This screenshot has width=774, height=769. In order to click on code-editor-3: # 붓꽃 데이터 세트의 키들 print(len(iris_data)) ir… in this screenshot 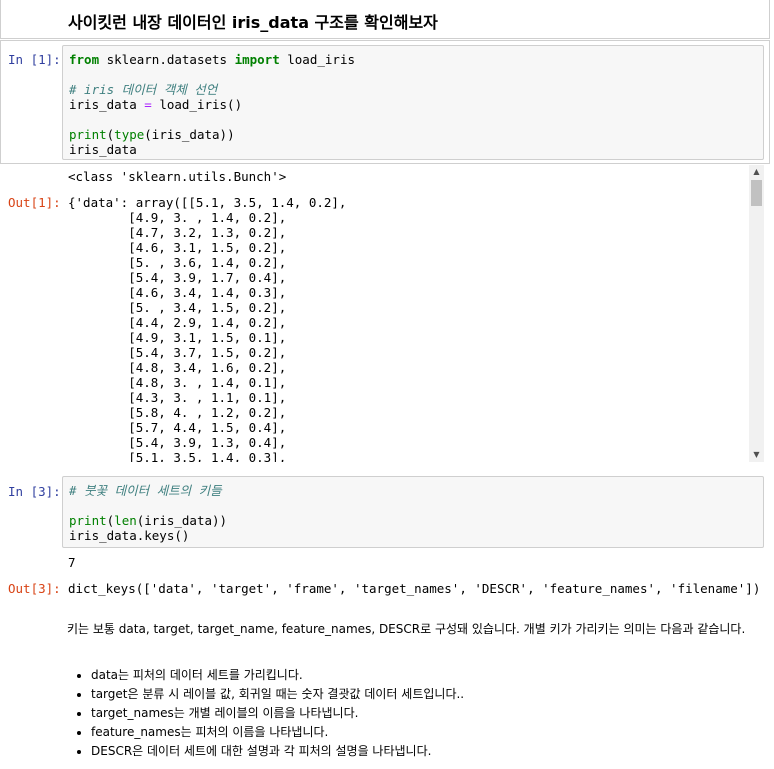, I will do `click(413, 512)`.